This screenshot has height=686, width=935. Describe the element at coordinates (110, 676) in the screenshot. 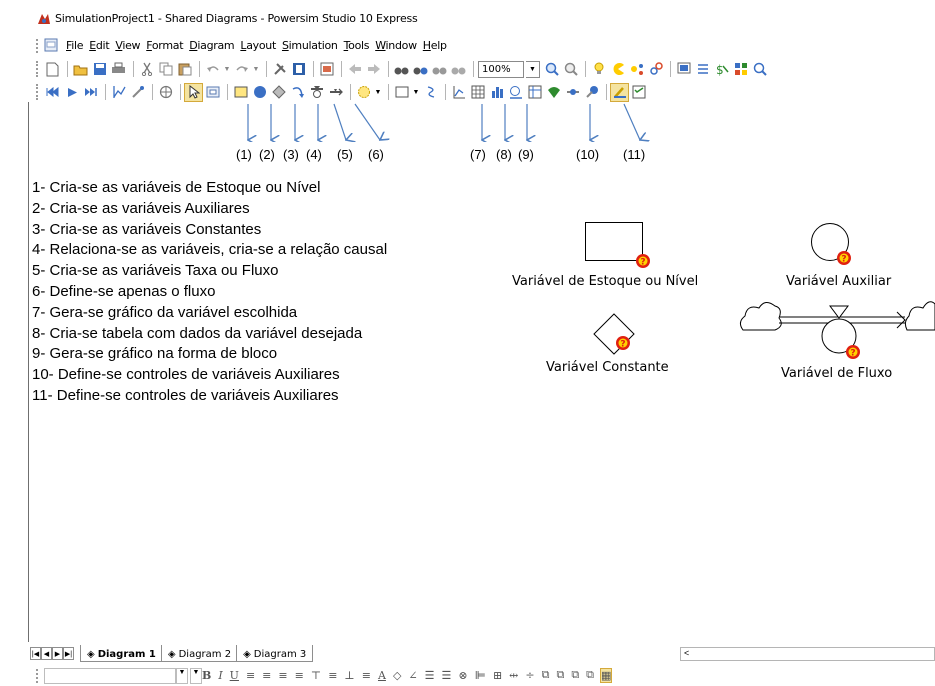

I see `font-name-field` at that location.